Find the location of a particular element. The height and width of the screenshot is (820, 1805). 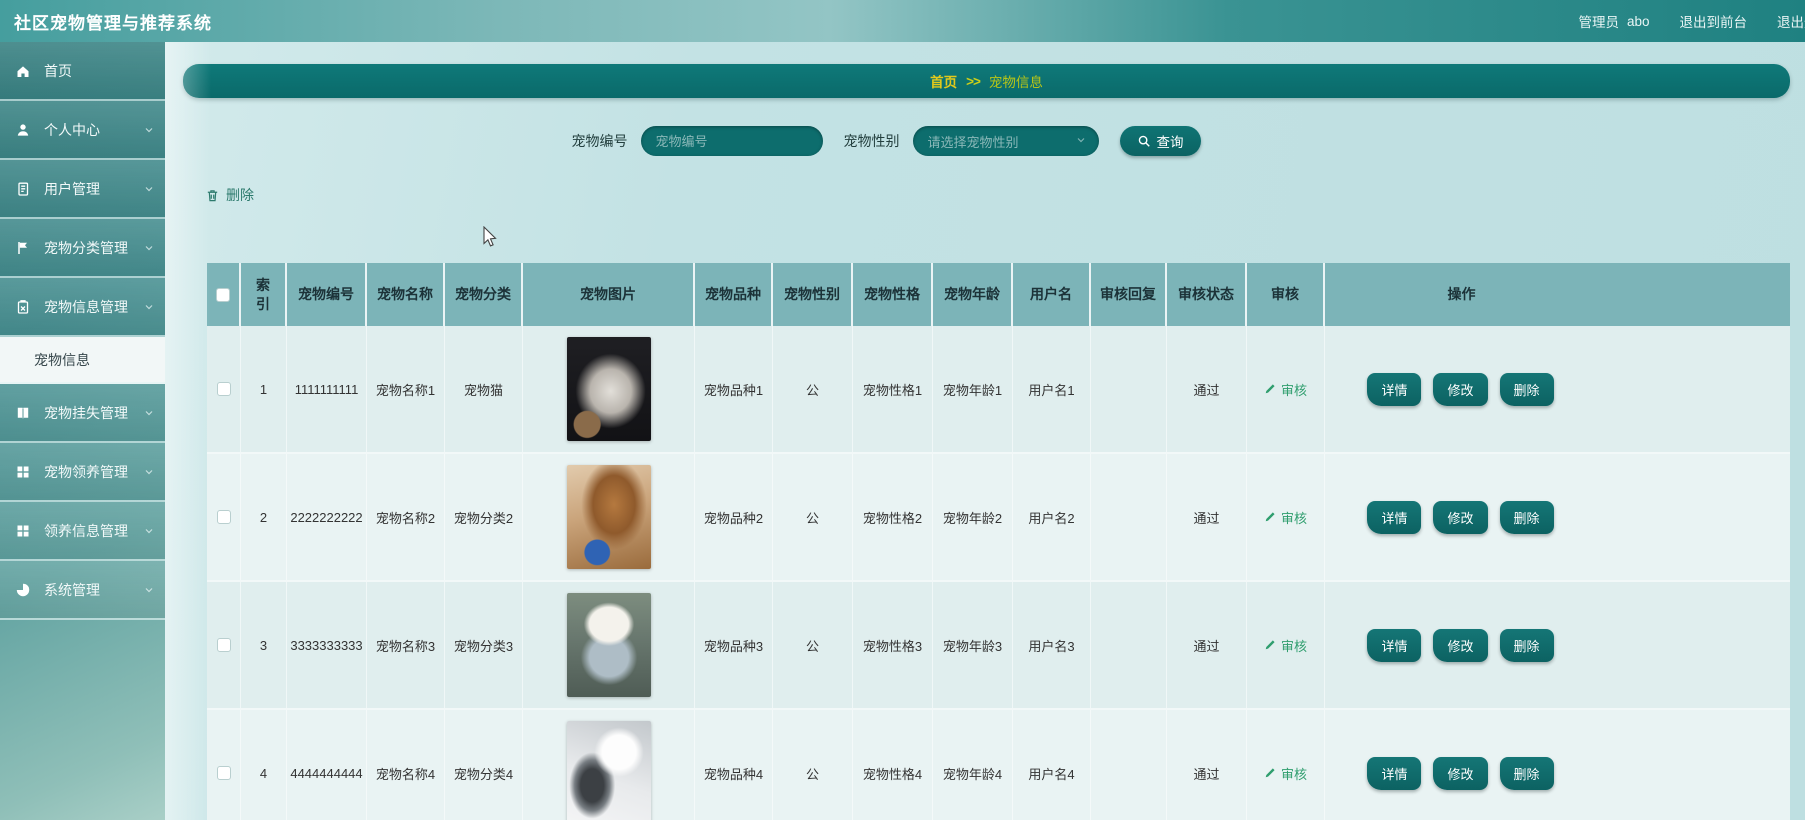

pet-character-cell: 宠物性格3 is located at coordinates (893, 645).